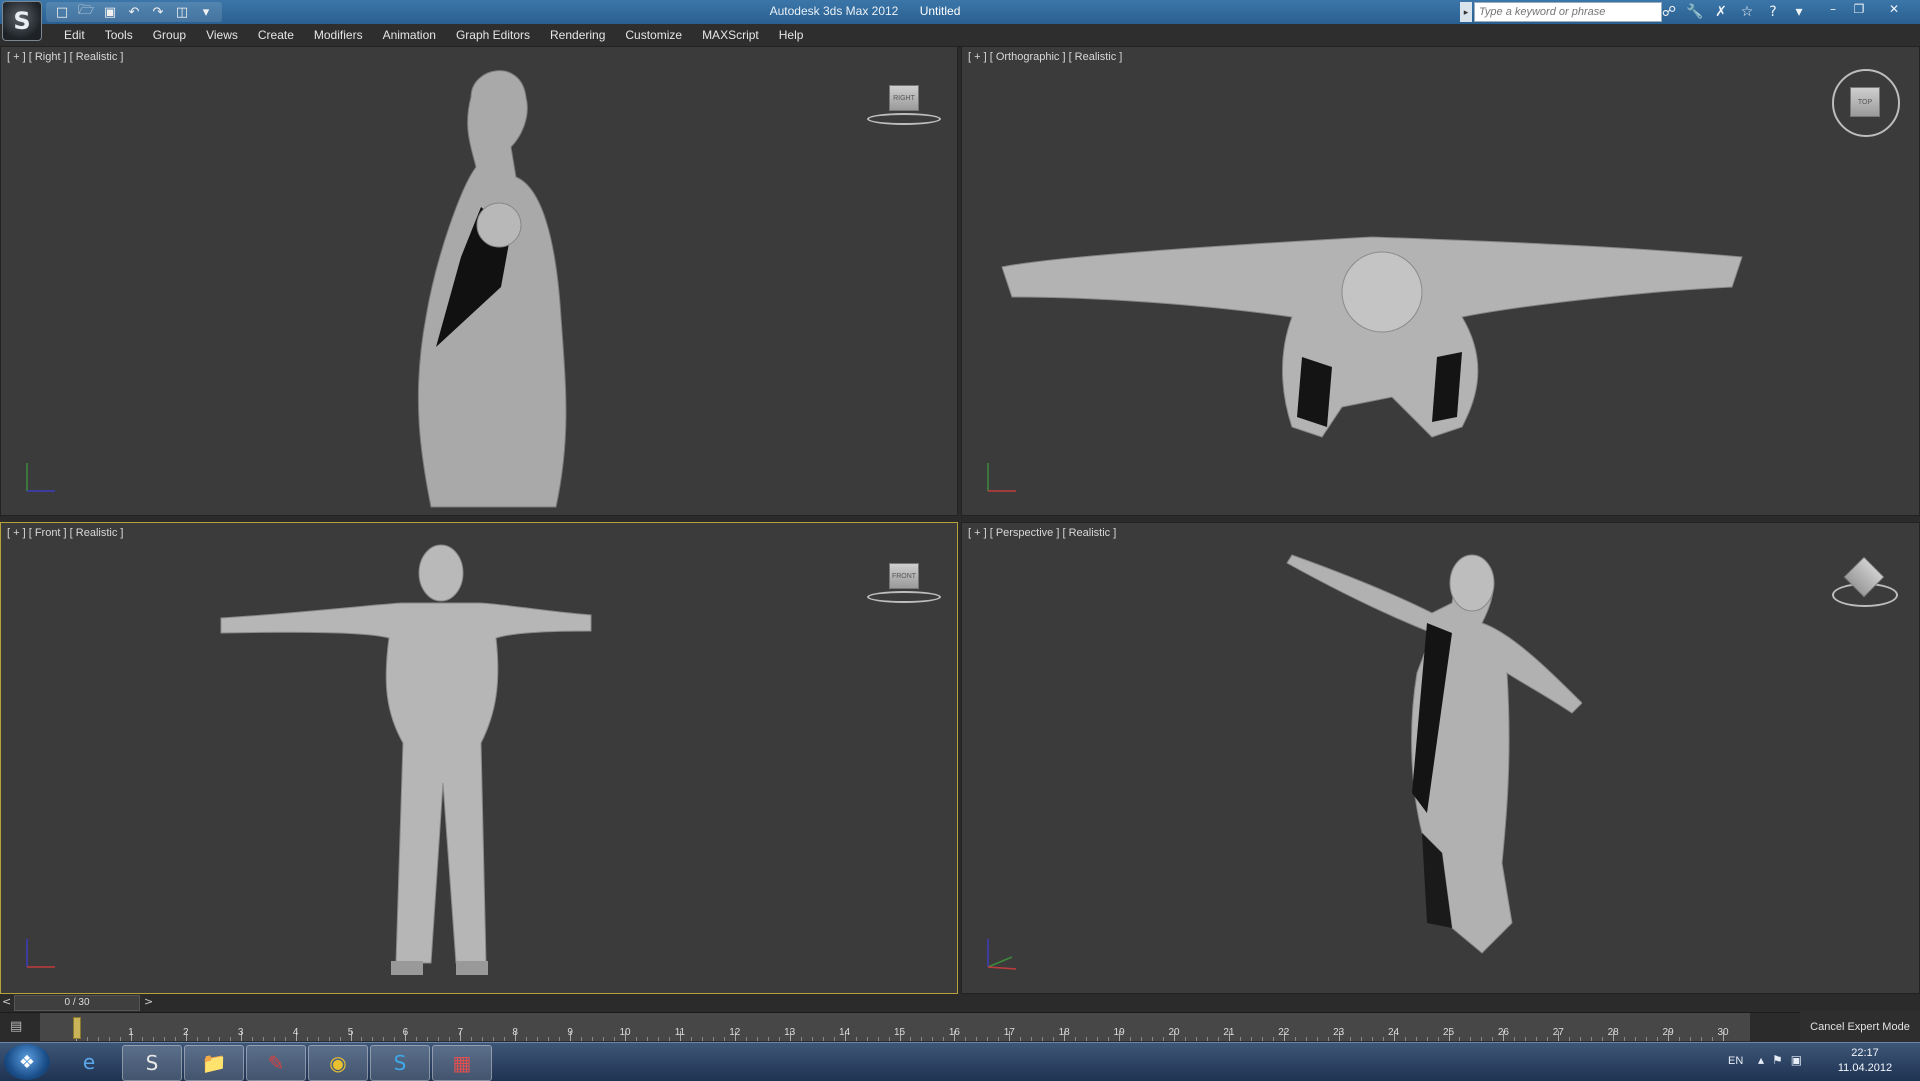  What do you see at coordinates (1669, 12) in the screenshot?
I see `binoculars-icon: ☍` at bounding box center [1669, 12].